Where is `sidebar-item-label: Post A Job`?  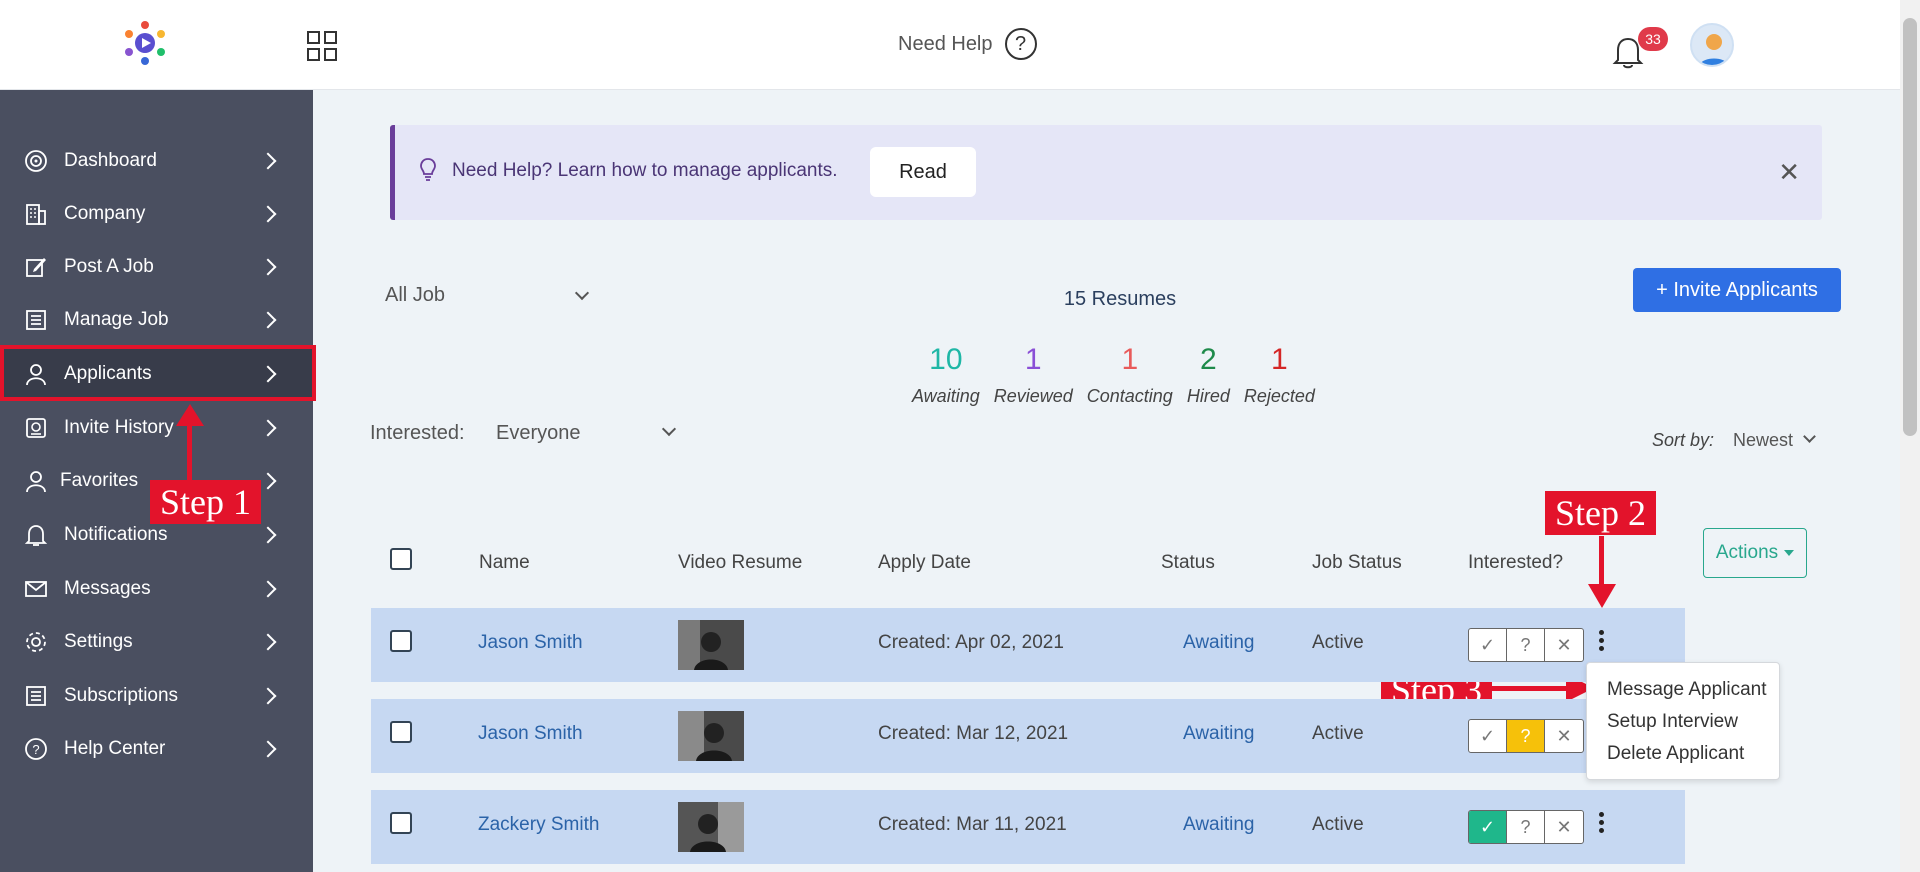 sidebar-item-label: Post A Job is located at coordinates (109, 266).